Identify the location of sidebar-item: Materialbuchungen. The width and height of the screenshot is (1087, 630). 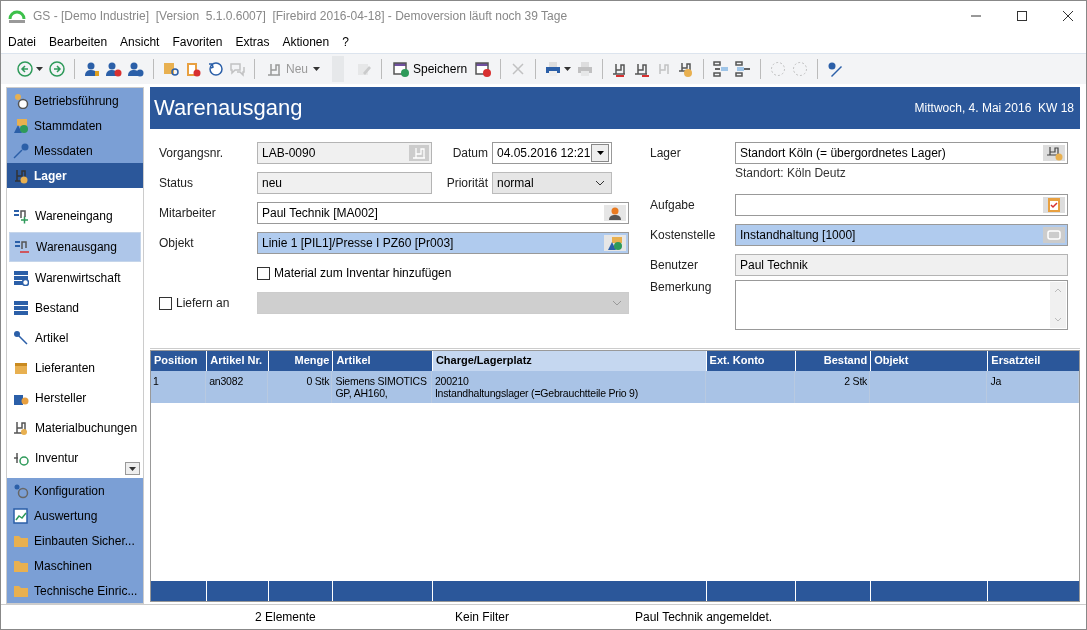
(75, 428).